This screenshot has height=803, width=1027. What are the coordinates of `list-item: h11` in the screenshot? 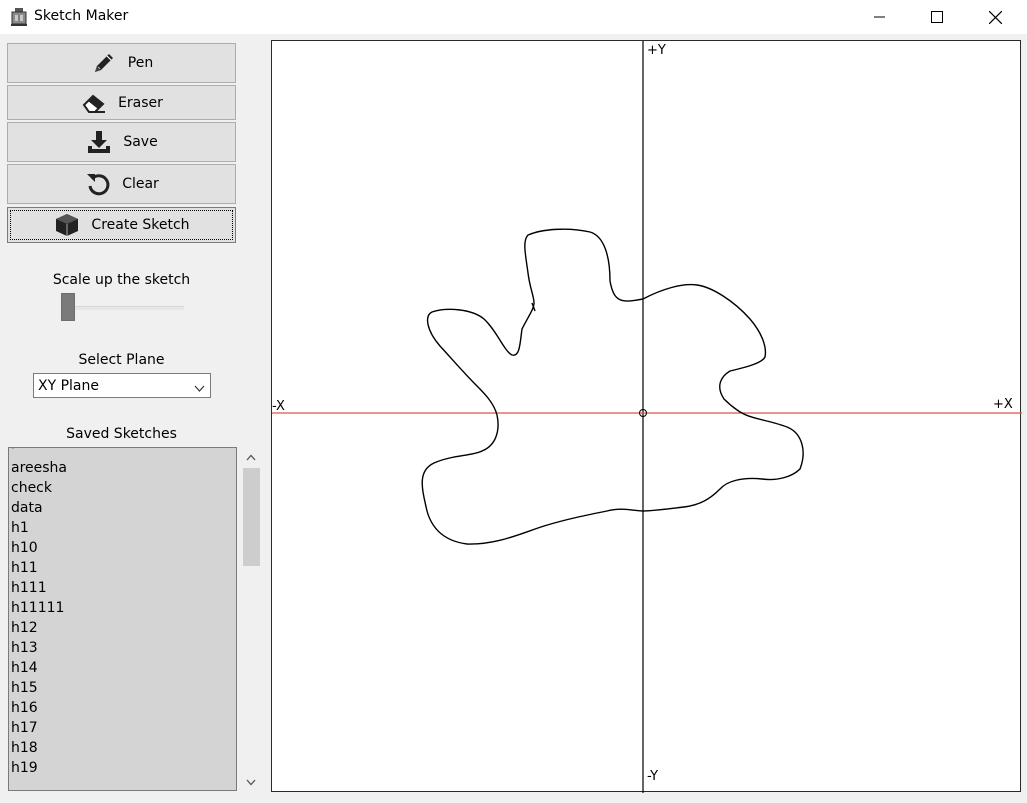 It's located at (122, 568).